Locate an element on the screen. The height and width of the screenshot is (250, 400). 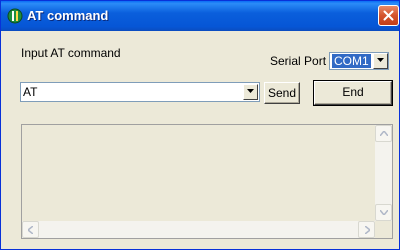
scroll-down-button is located at coordinates (383, 212).